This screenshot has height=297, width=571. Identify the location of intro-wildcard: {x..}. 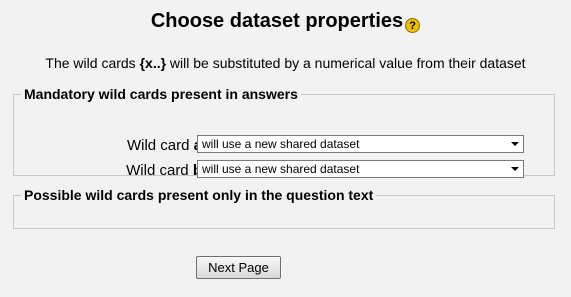
(153, 63).